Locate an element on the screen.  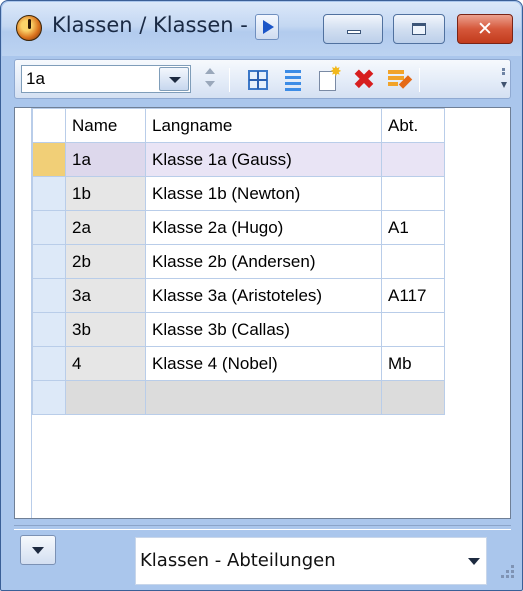
cell-langname is located at coordinates (263, 397).